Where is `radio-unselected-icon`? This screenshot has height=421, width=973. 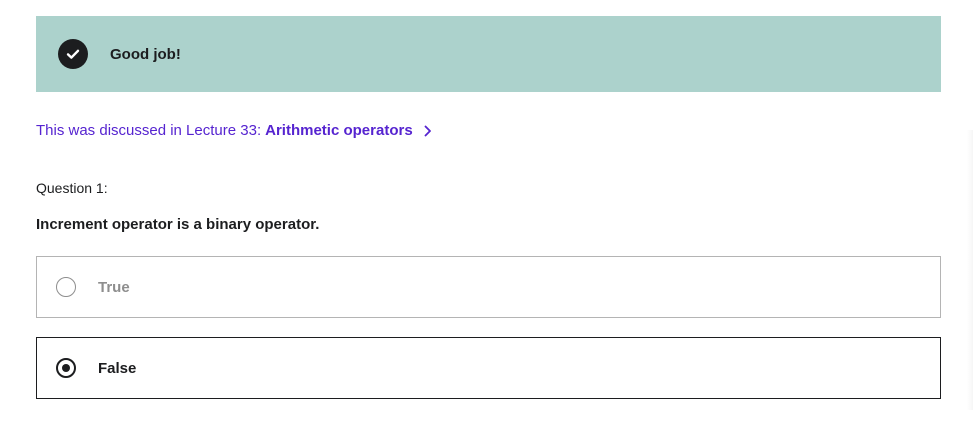
radio-unselected-icon is located at coordinates (66, 287).